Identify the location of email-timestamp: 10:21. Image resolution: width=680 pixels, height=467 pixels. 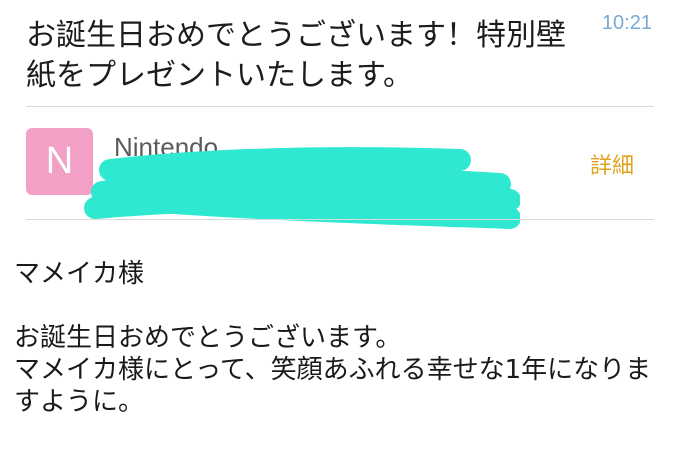
(626, 23).